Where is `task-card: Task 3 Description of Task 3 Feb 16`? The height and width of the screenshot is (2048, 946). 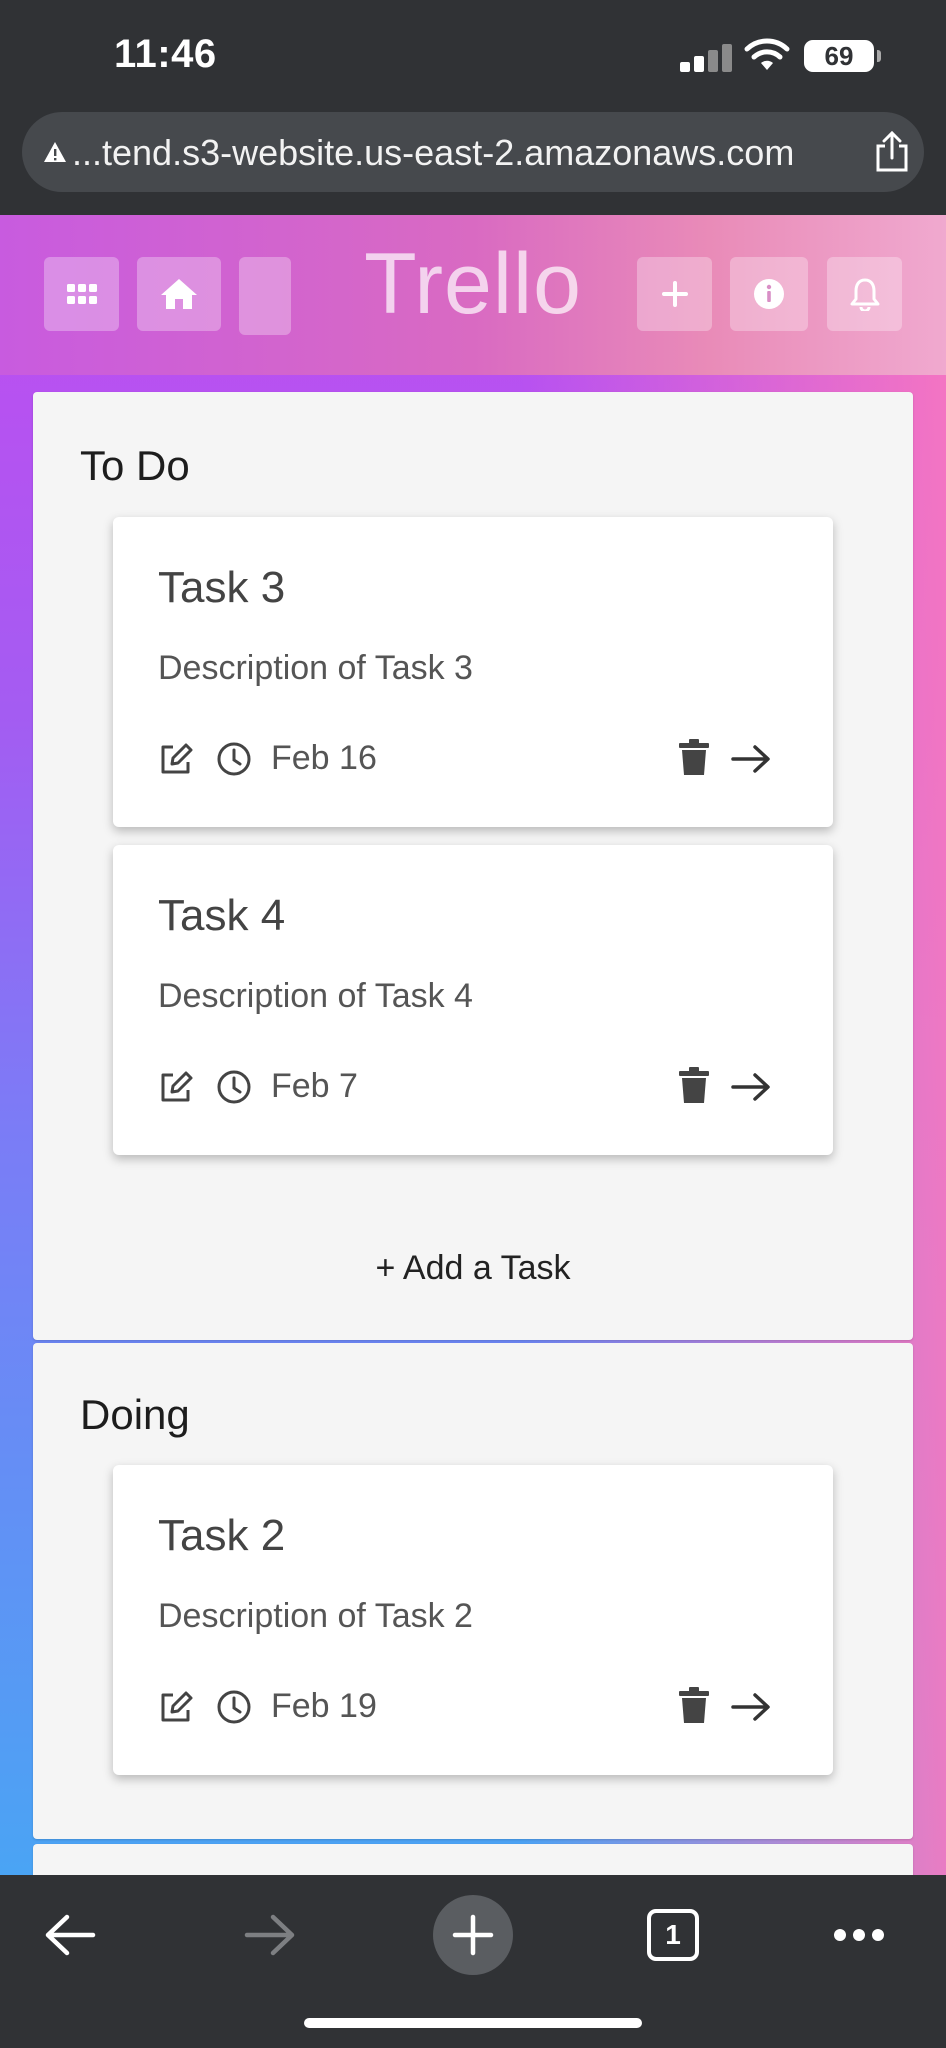 task-card: Task 3 Description of Task 3 Feb 16 is located at coordinates (473, 672).